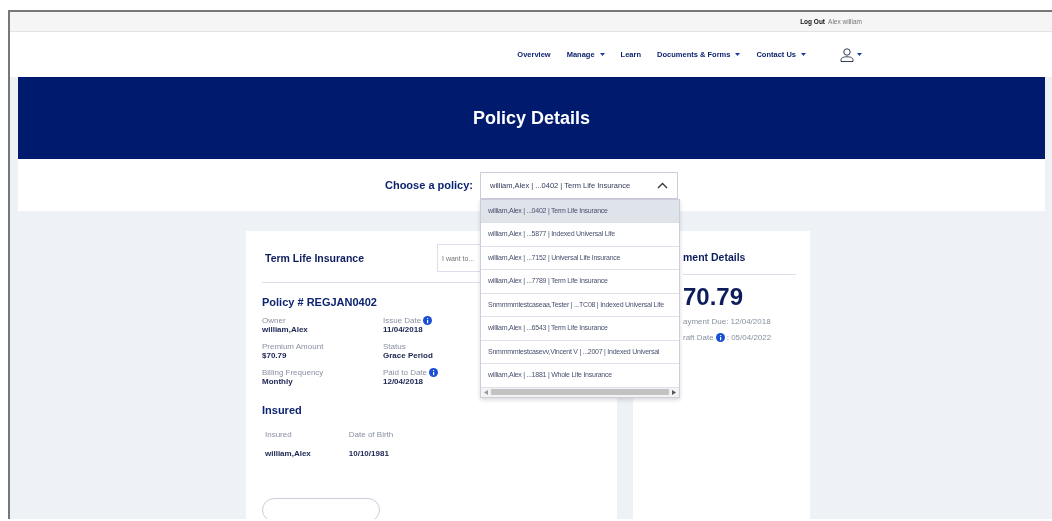 The width and height of the screenshot is (1052, 521). I want to click on field-value: Monthly, so click(277, 381).